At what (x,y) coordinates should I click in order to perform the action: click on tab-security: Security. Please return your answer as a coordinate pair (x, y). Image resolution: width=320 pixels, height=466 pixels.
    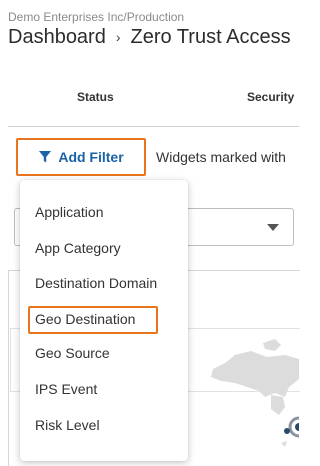
    Looking at the image, I should click on (270, 97).